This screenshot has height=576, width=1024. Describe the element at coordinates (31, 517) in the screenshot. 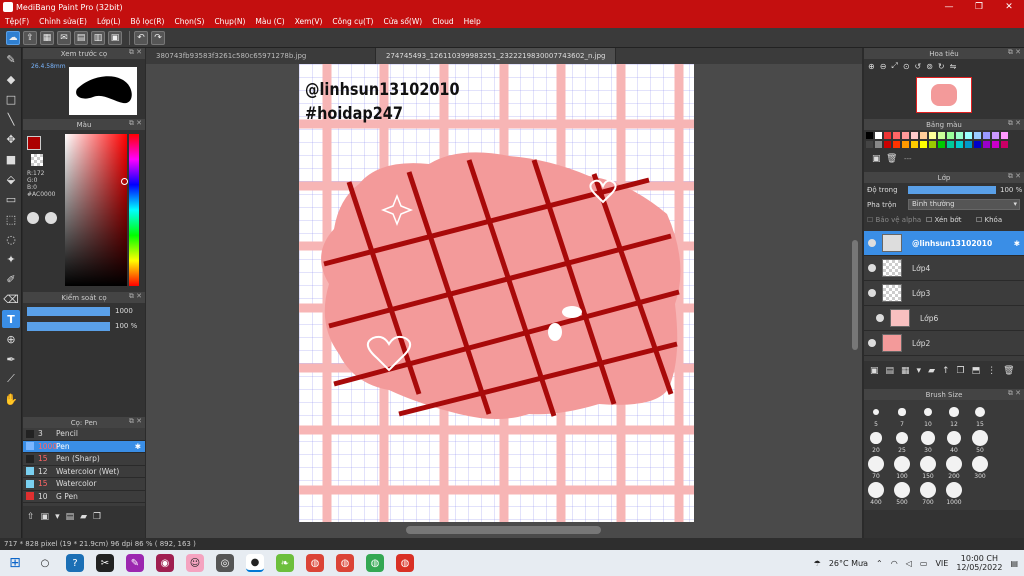

I see `brush-upload-icon: ⇧` at that location.